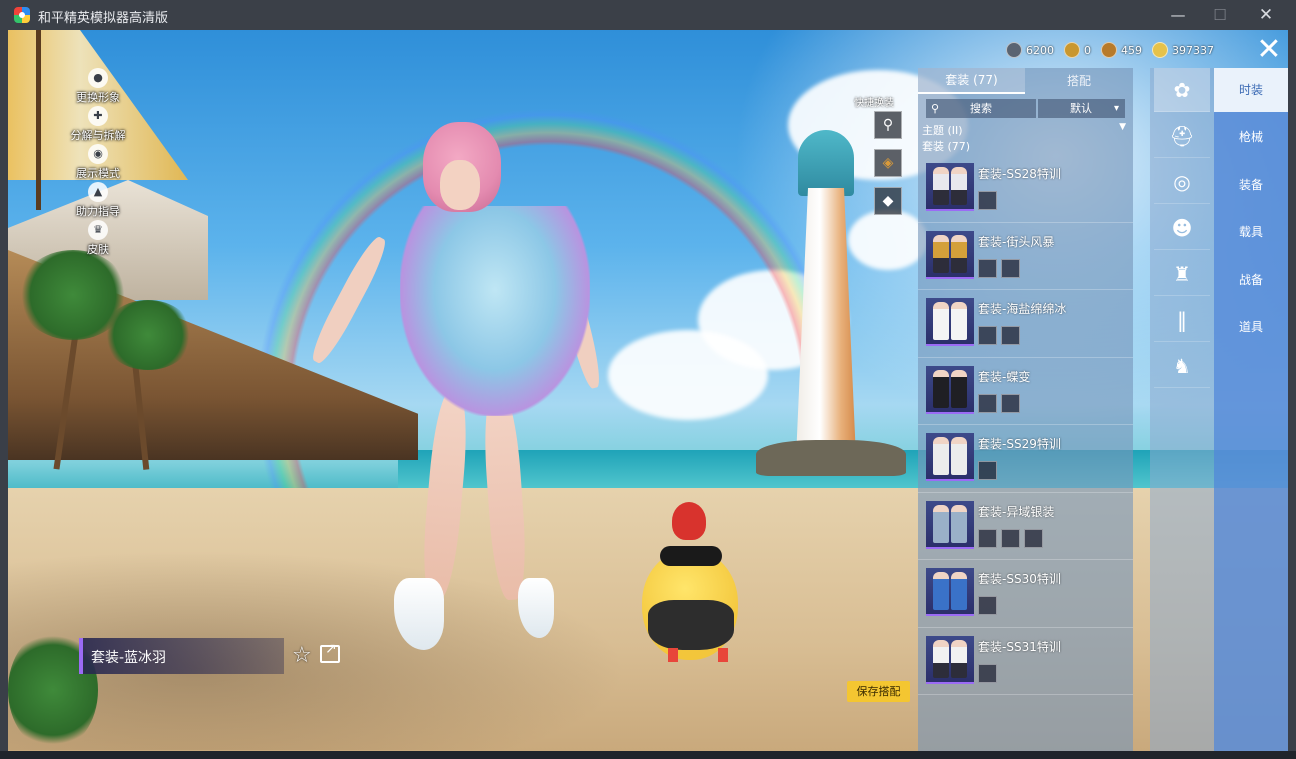 The image size is (1296, 759). What do you see at coordinates (1251, 327) in the screenshot?
I see `tab-props: 道具` at bounding box center [1251, 327].